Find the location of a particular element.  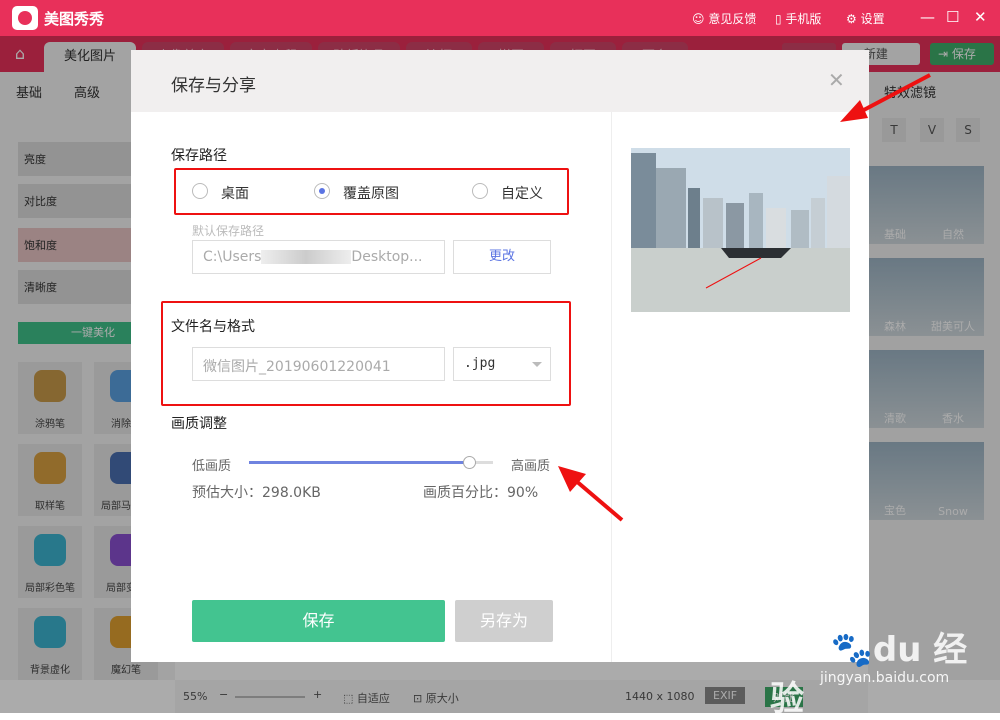

watermark-url: jingyan.baidu.com is located at coordinates (885, 678).